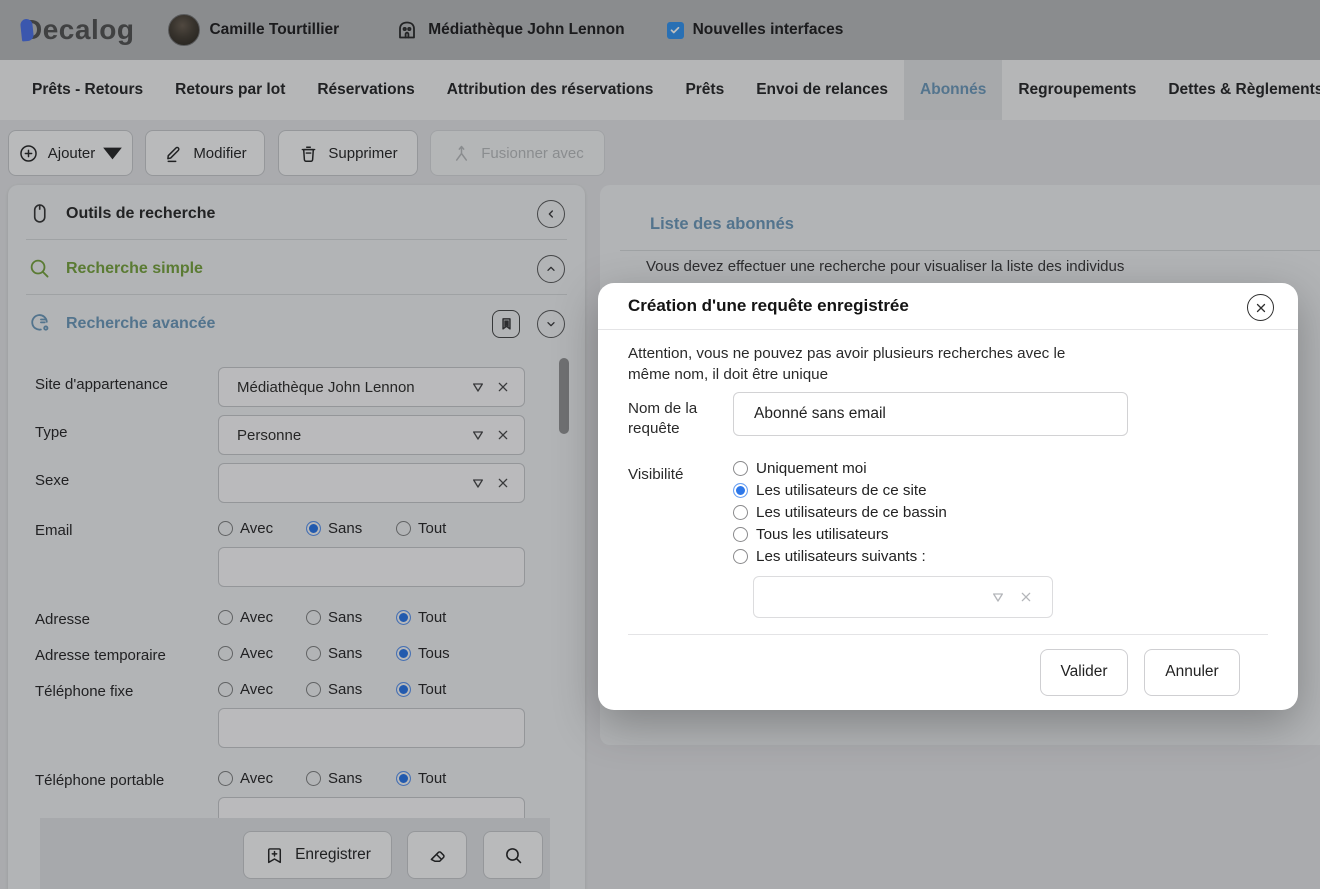  Describe the element at coordinates (998, 597) in the screenshot. I see `dropdown-triangle-icon` at that location.